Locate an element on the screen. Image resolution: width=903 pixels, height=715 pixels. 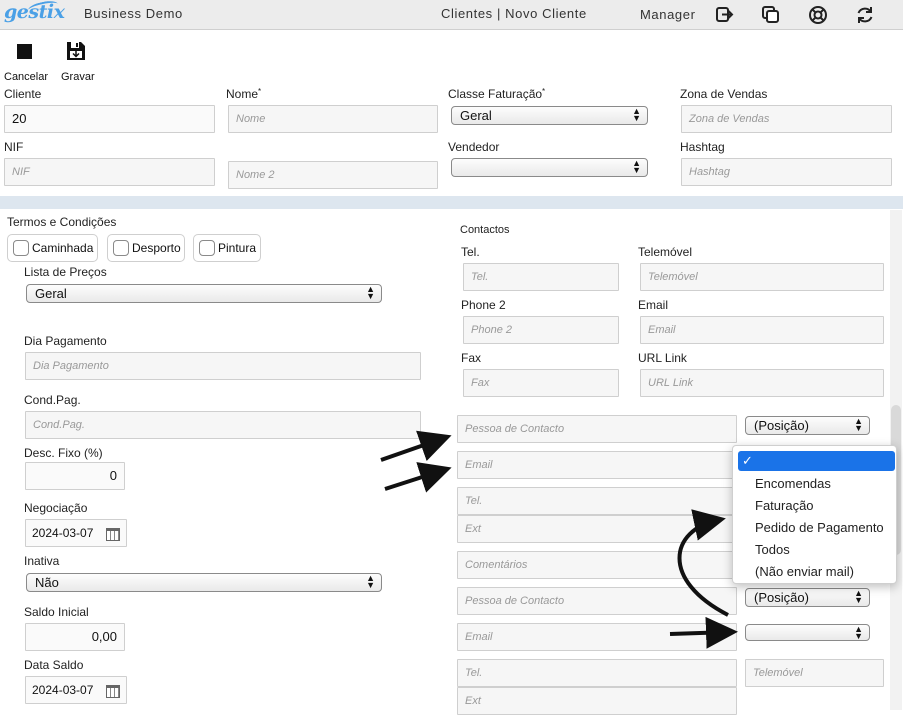
arrow-to-pessoa is located at coordinates (416, 446).